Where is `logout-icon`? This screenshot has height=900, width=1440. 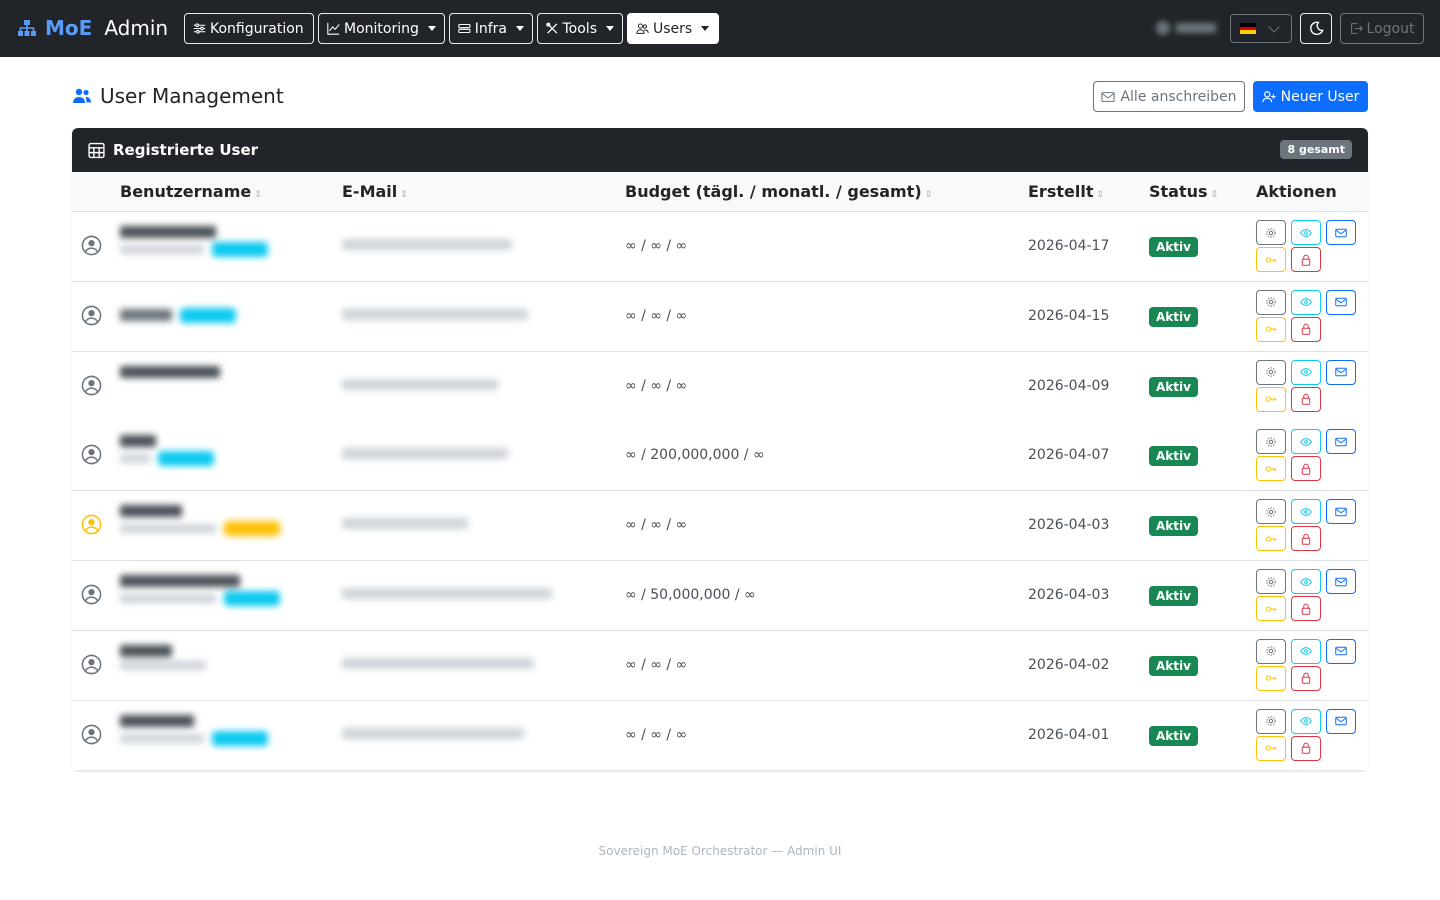 logout-icon is located at coordinates (1356, 28).